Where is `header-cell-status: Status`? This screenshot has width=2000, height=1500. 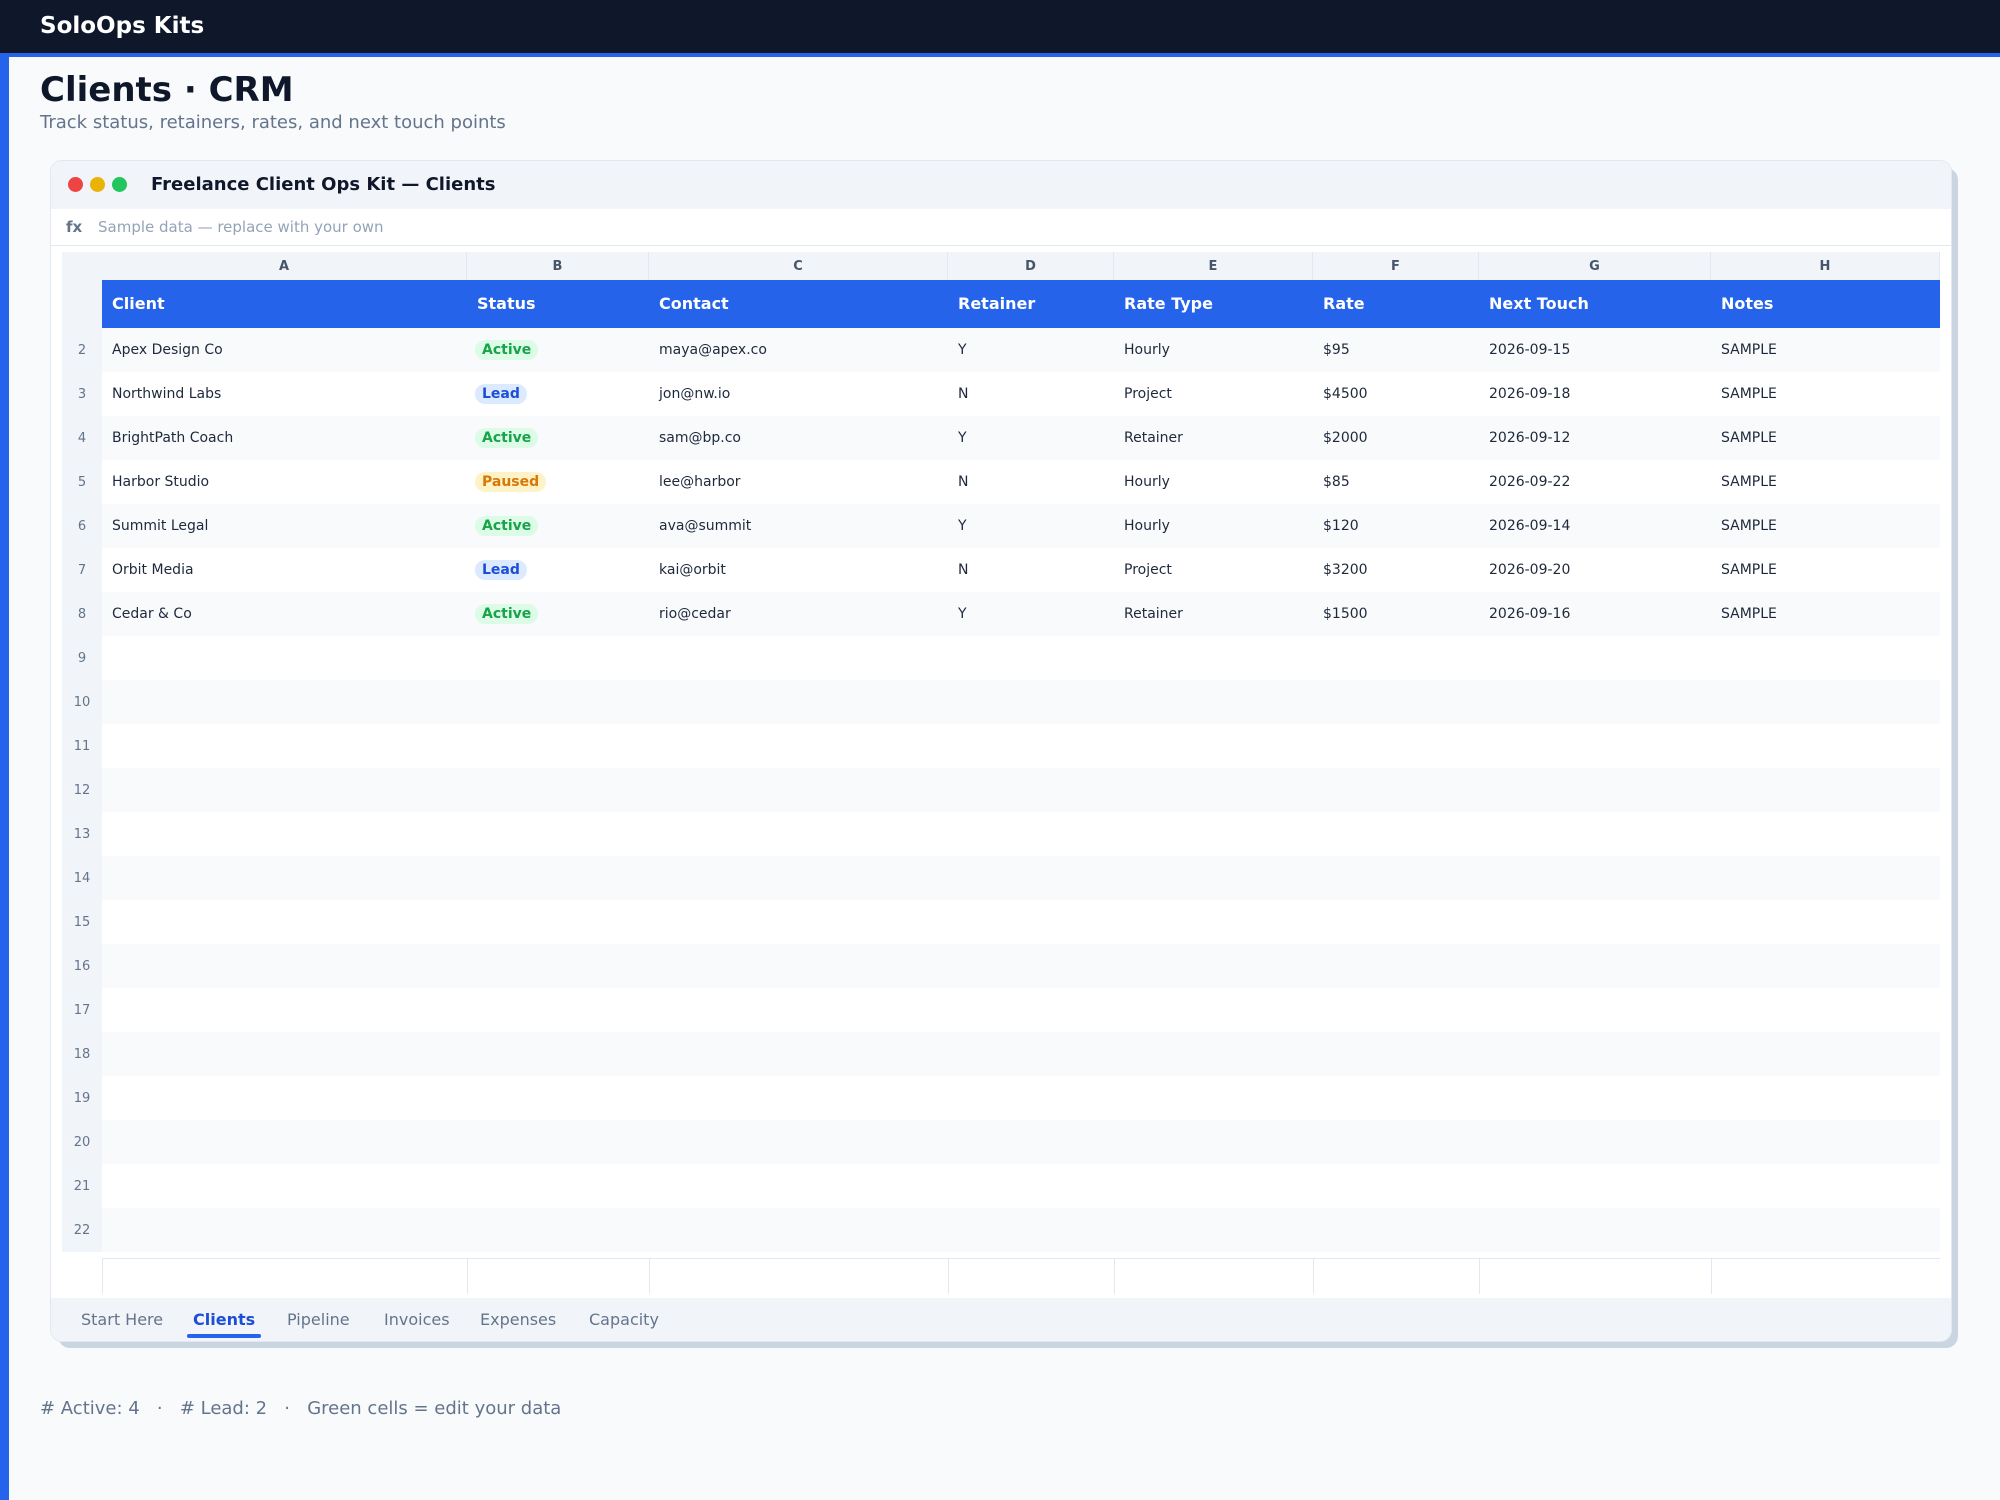
header-cell-status: Status is located at coordinates (506, 304).